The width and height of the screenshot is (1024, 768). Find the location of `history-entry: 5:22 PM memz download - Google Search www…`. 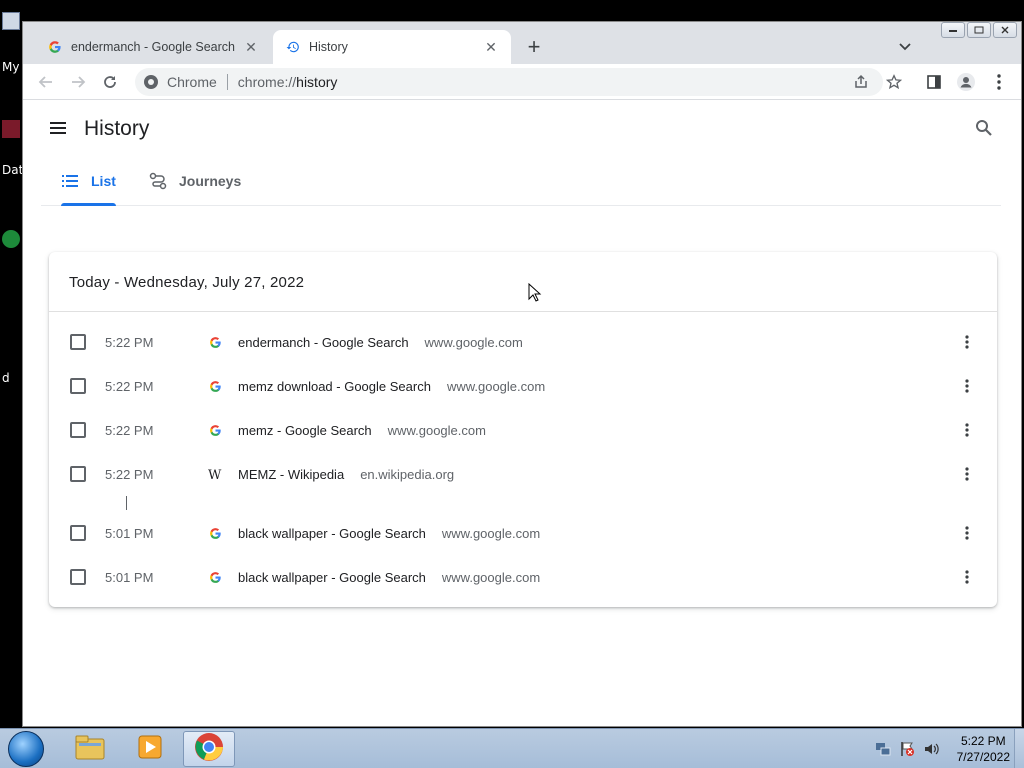

history-entry: 5:22 PM memz download - Google Search www… is located at coordinates (523, 386).